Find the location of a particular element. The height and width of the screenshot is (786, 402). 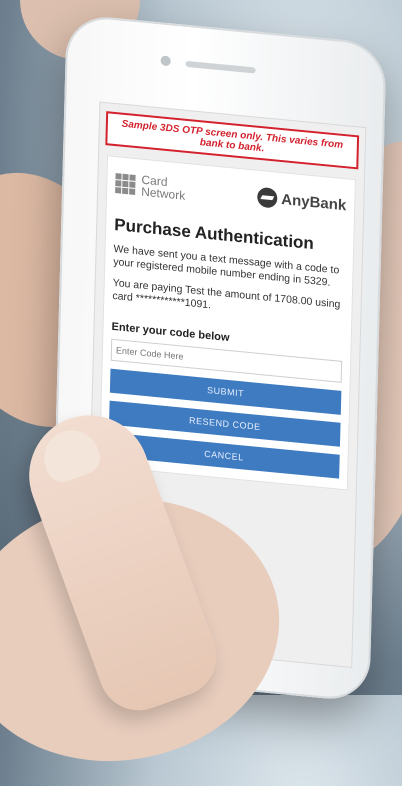

bank-logo-icon is located at coordinates (267, 197).